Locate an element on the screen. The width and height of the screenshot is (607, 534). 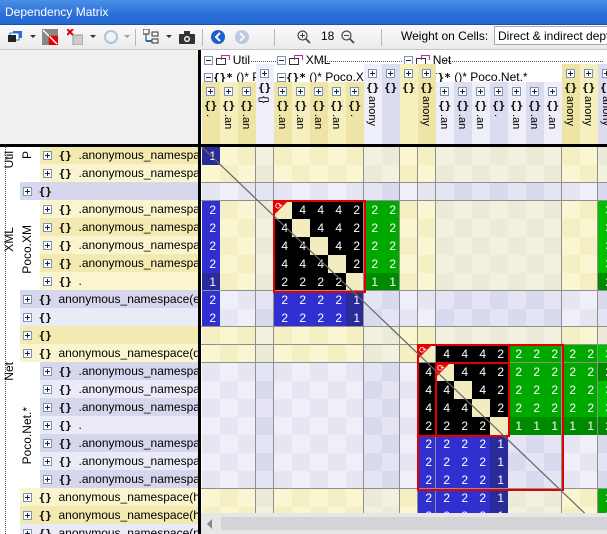
collapse-icon is located at coordinates (281, 61).